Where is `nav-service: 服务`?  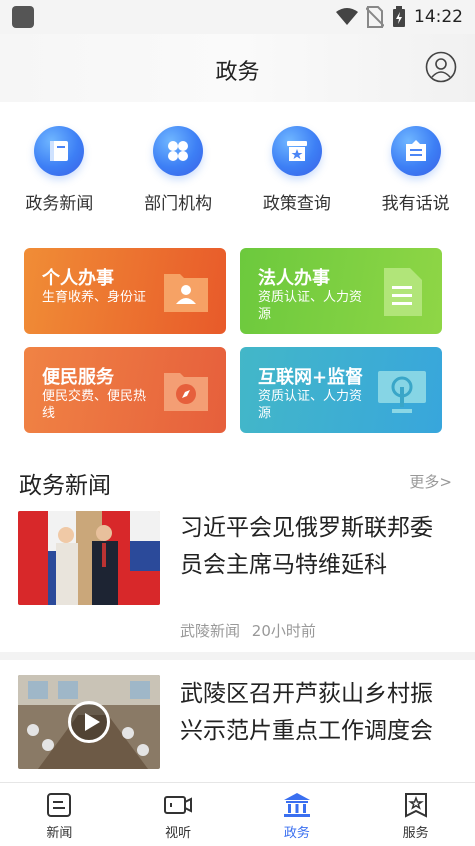 nav-service: 服务 is located at coordinates (415, 814).